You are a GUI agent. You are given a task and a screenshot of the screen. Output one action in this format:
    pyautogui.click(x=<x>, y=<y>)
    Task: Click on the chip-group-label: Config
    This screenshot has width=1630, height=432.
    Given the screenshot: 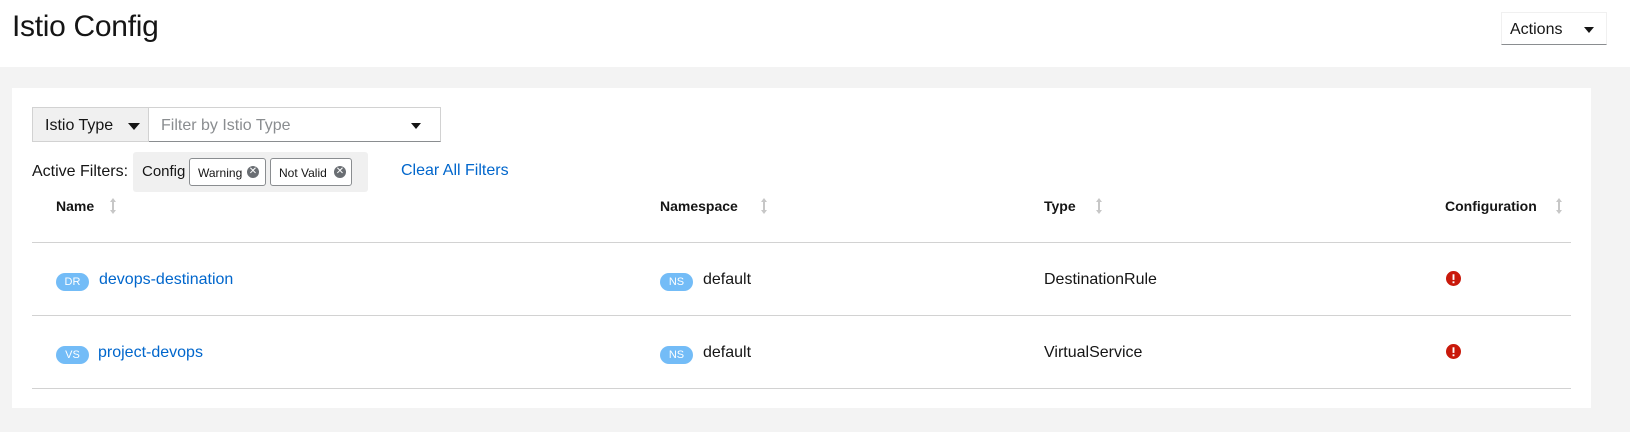 What is the action you would take?
    pyautogui.click(x=164, y=171)
    